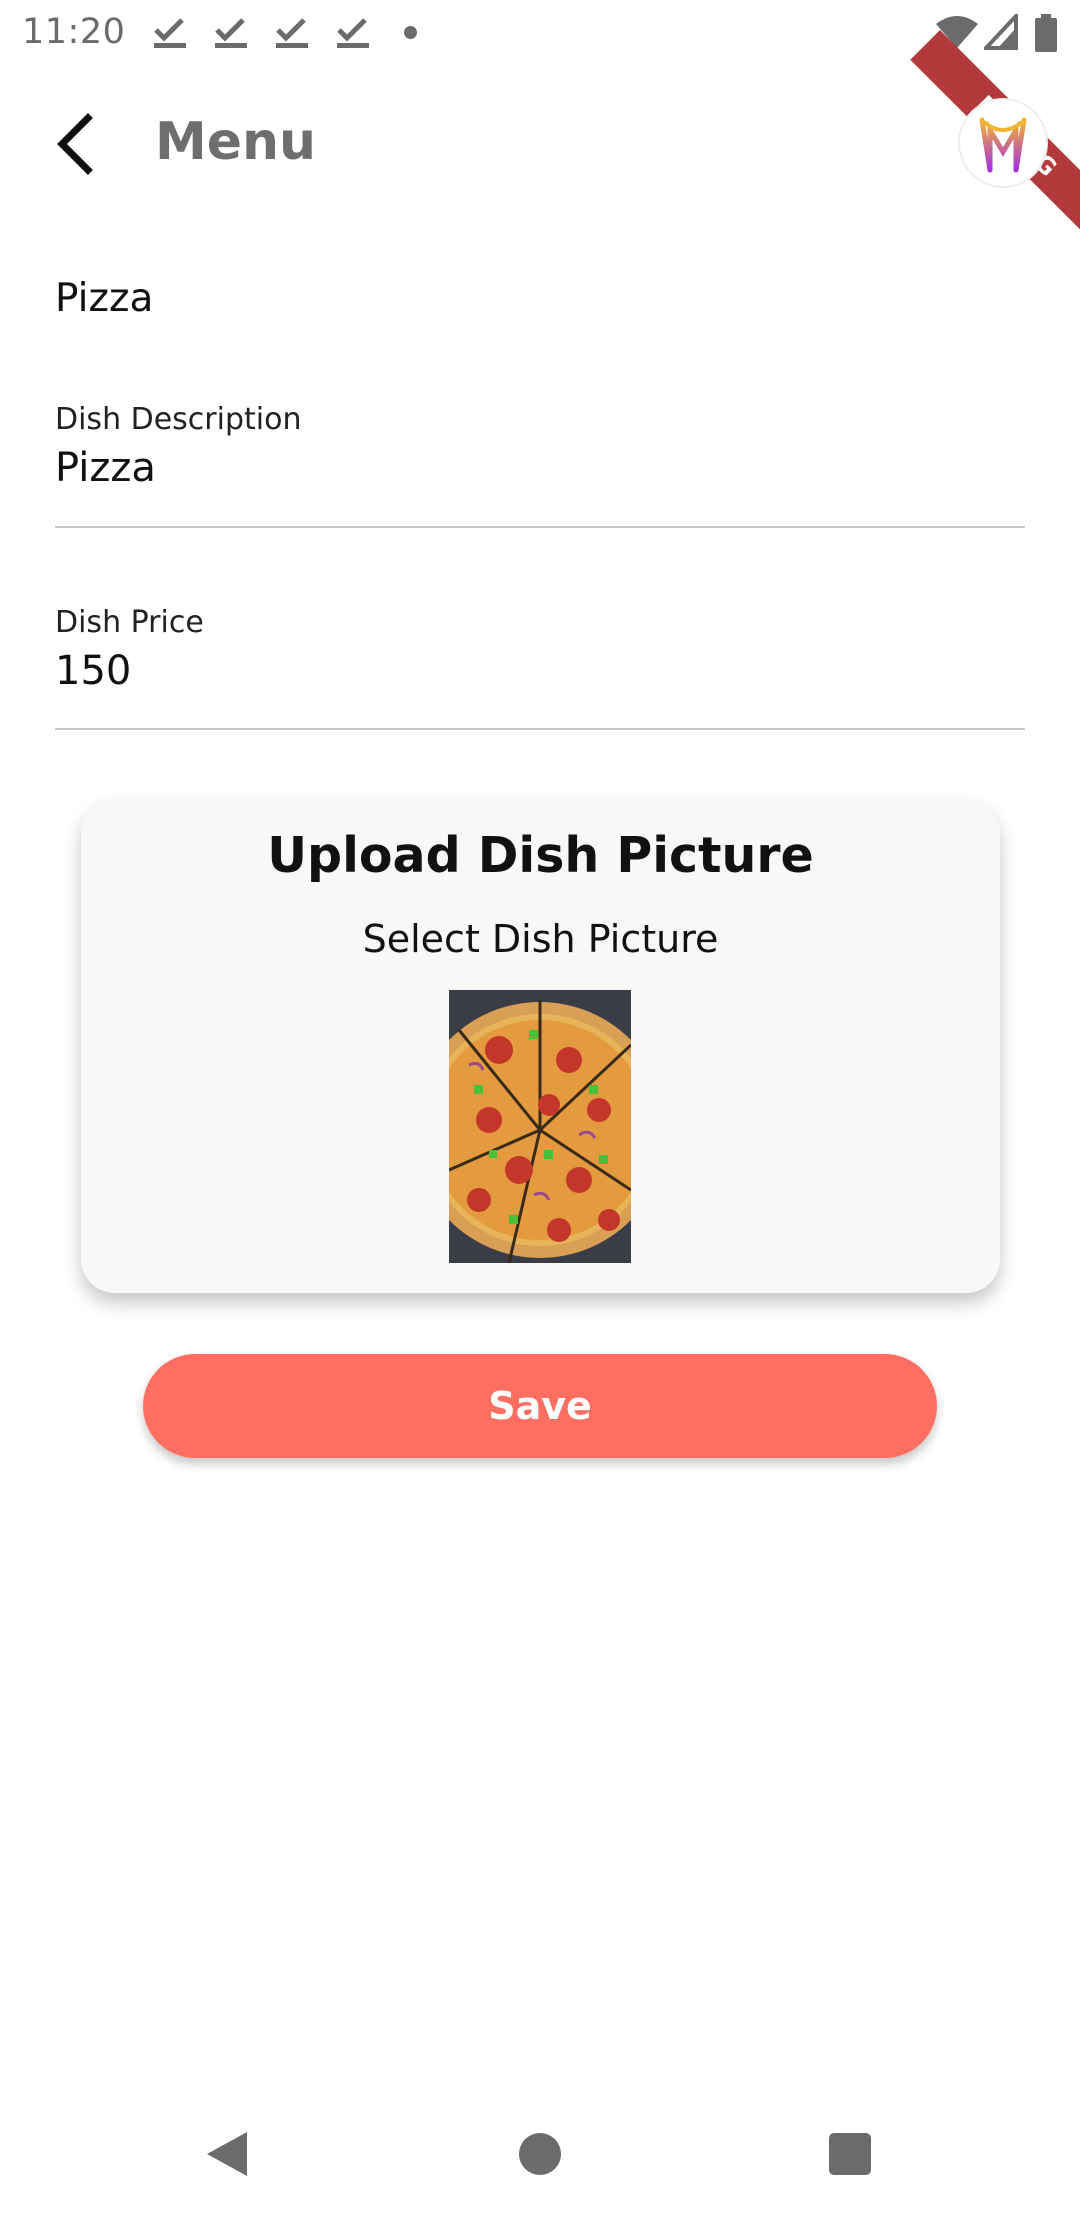  I want to click on dish-name-field: Pizza, so click(104, 298).